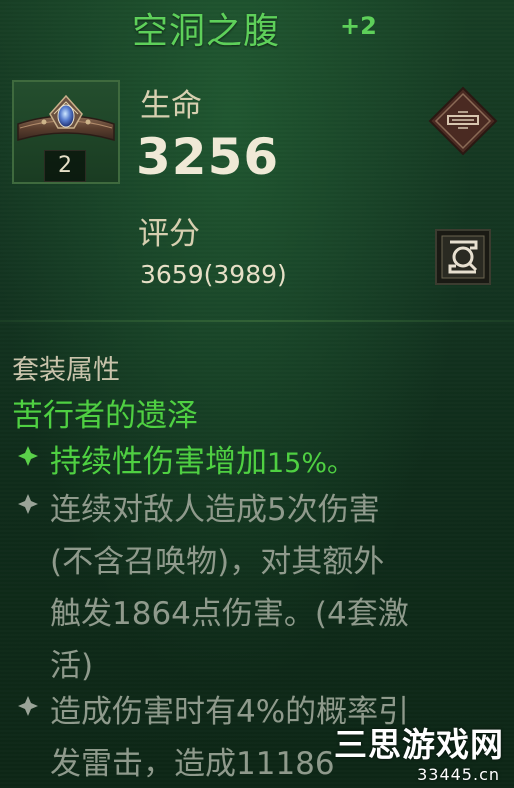 The width and height of the screenshot is (514, 788). What do you see at coordinates (215, 510) in the screenshot?
I see `set-bonus-line: 连续对敌人造成5次伤害` at bounding box center [215, 510].